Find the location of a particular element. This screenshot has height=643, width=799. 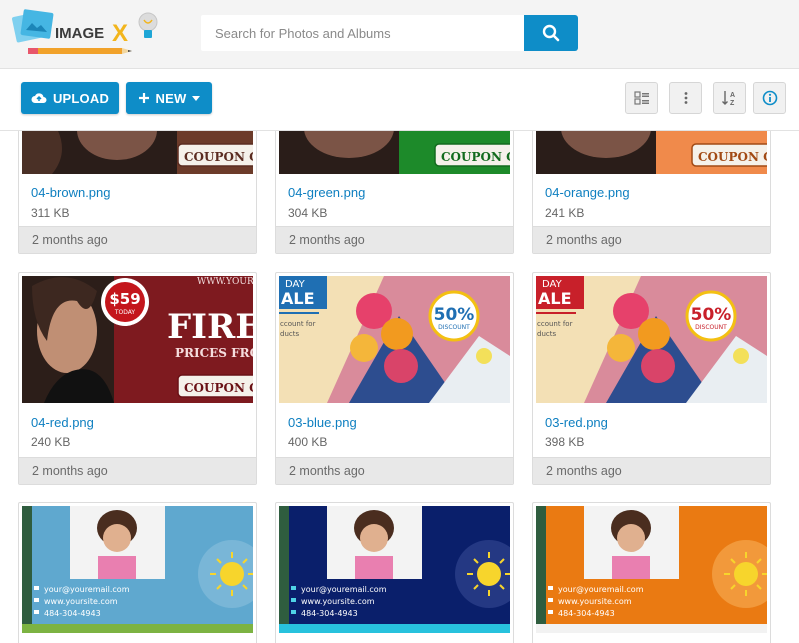

cloud-upload-icon is located at coordinates (39, 98).